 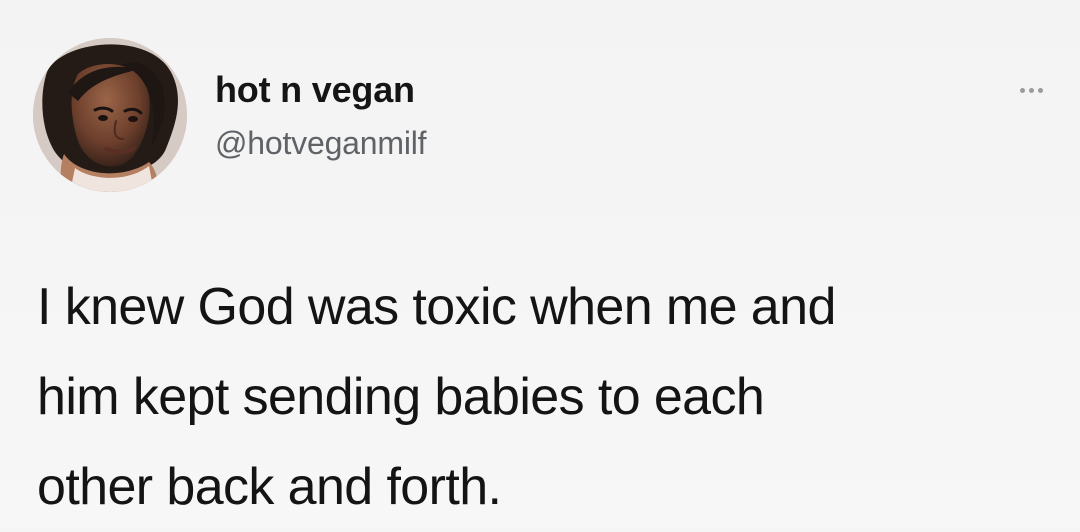 I want to click on tweet-text-line: him kept sending babies to each, so click(x=401, y=397).